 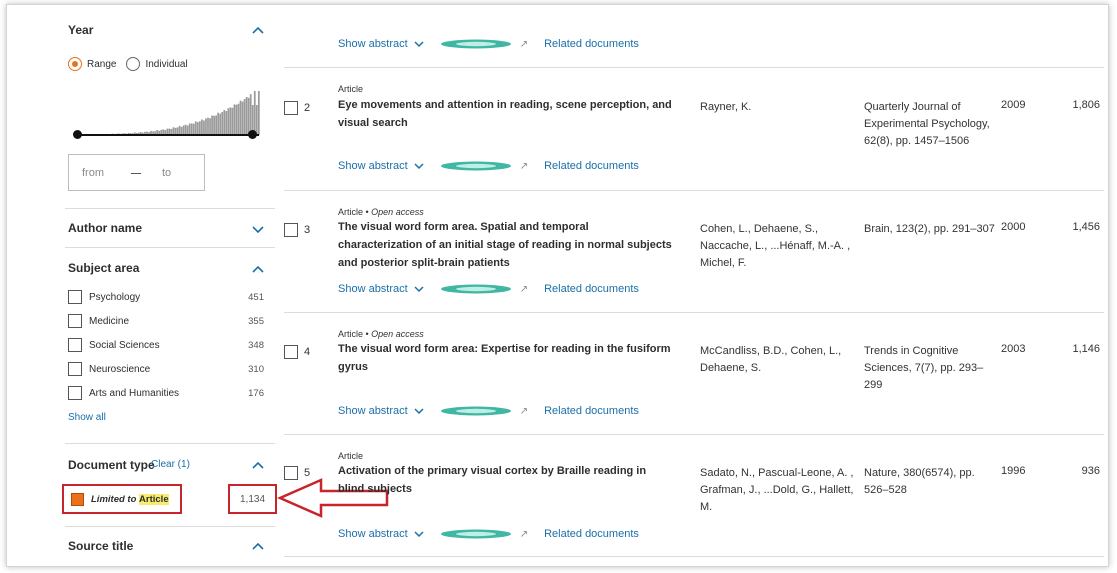 I want to click on subject-count: 451, so click(x=256, y=297).